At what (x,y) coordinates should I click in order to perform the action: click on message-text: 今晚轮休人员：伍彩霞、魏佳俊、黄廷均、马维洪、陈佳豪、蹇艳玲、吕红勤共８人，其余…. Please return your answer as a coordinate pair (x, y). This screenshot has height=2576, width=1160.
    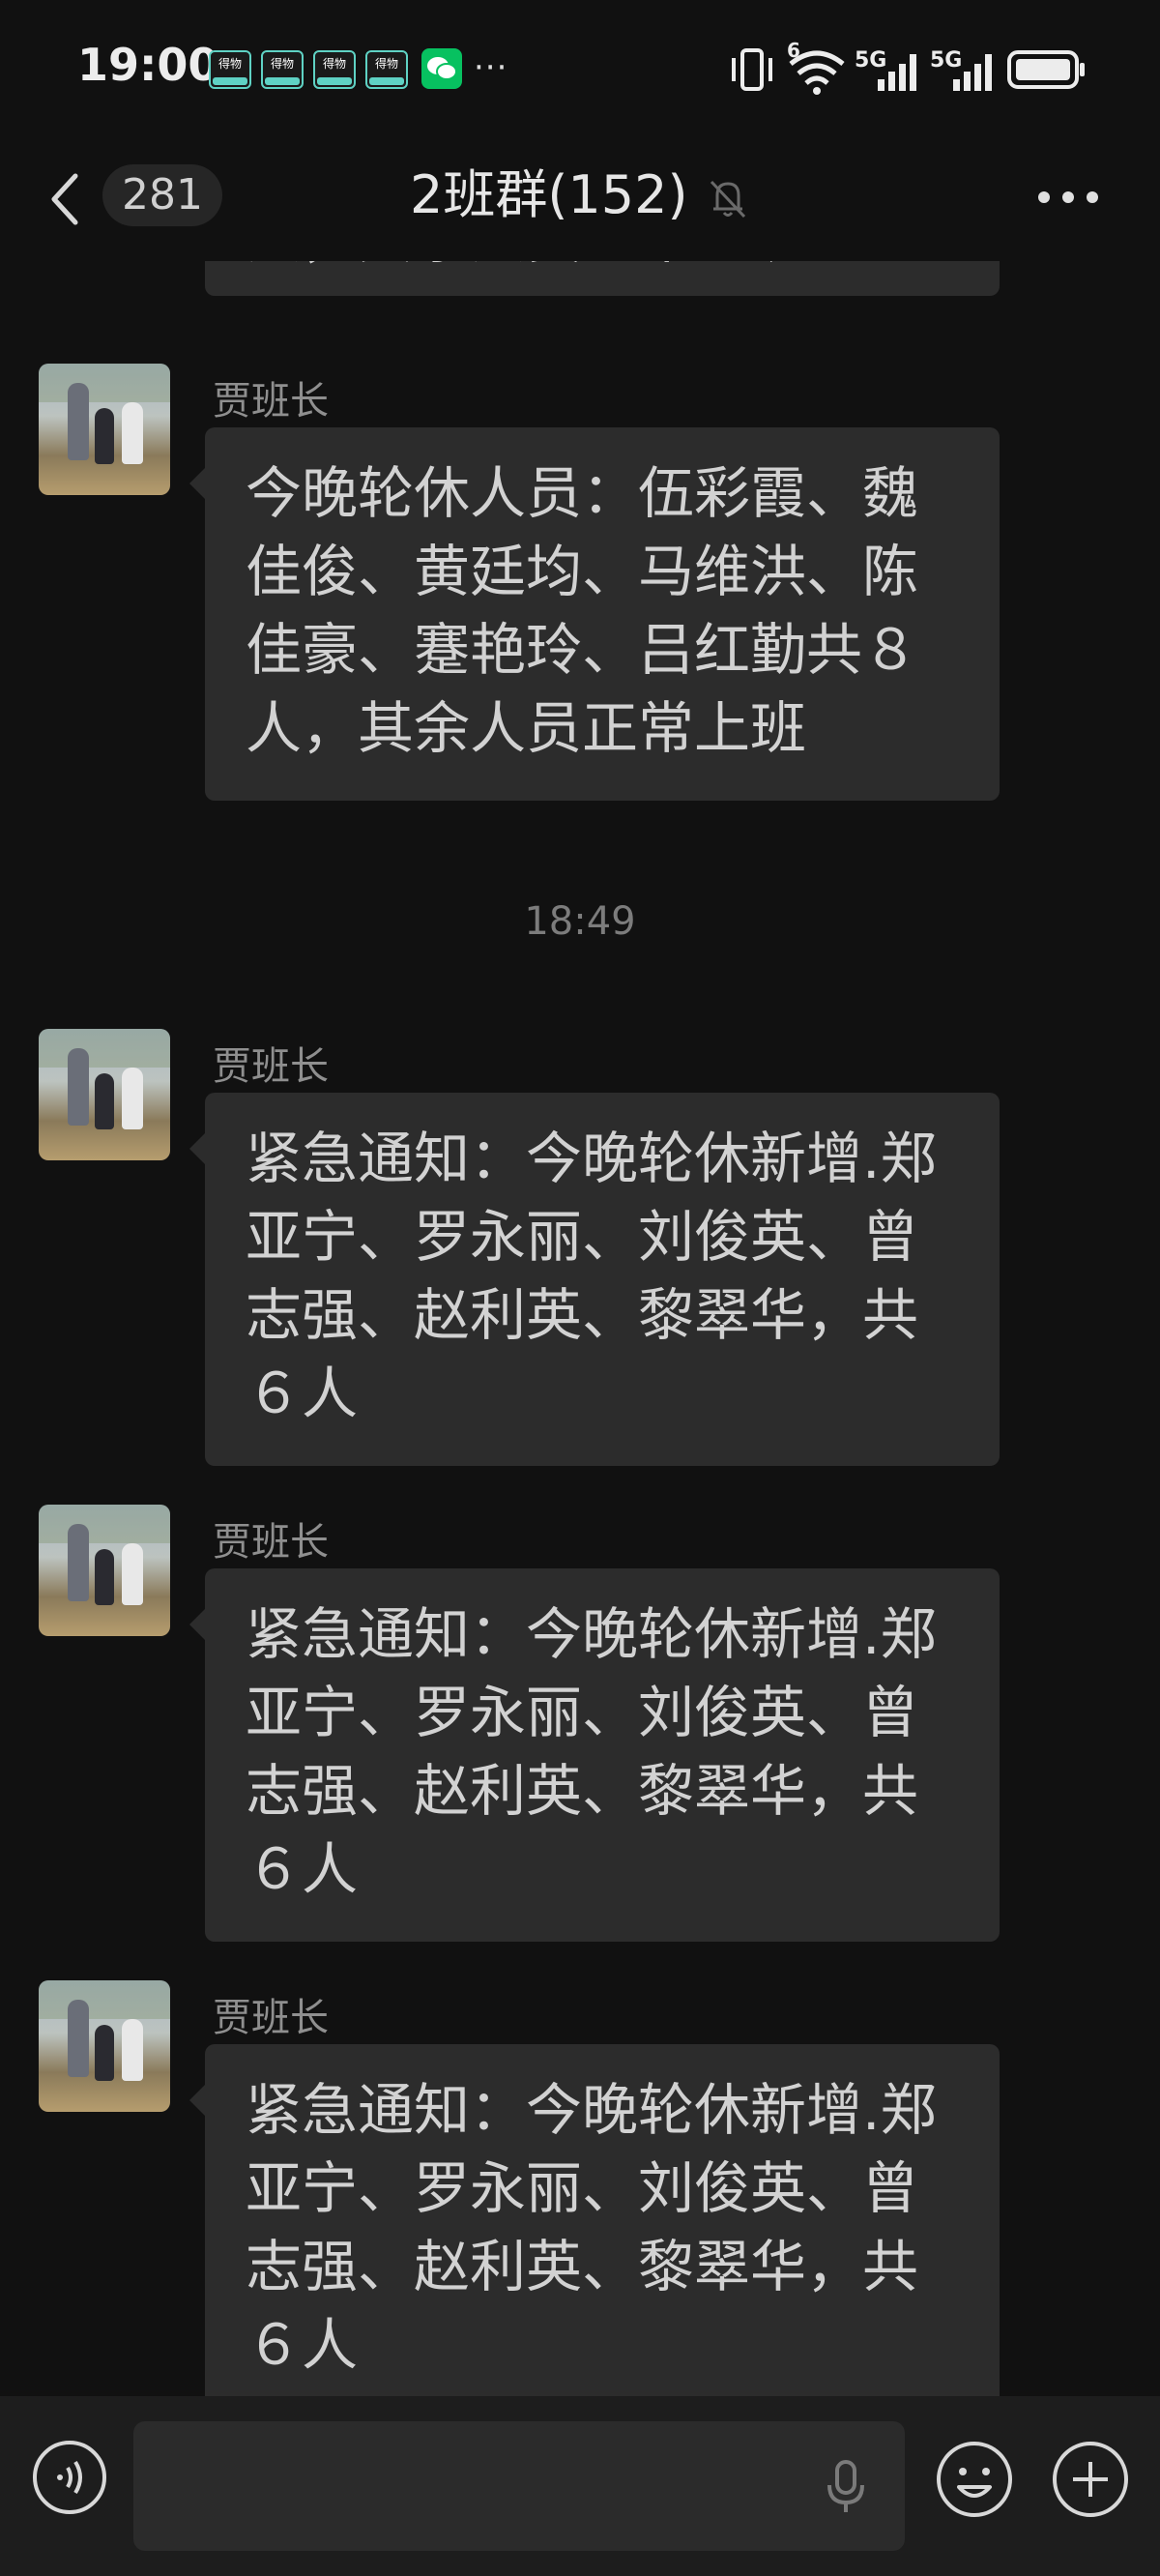
    Looking at the image, I should click on (582, 610).